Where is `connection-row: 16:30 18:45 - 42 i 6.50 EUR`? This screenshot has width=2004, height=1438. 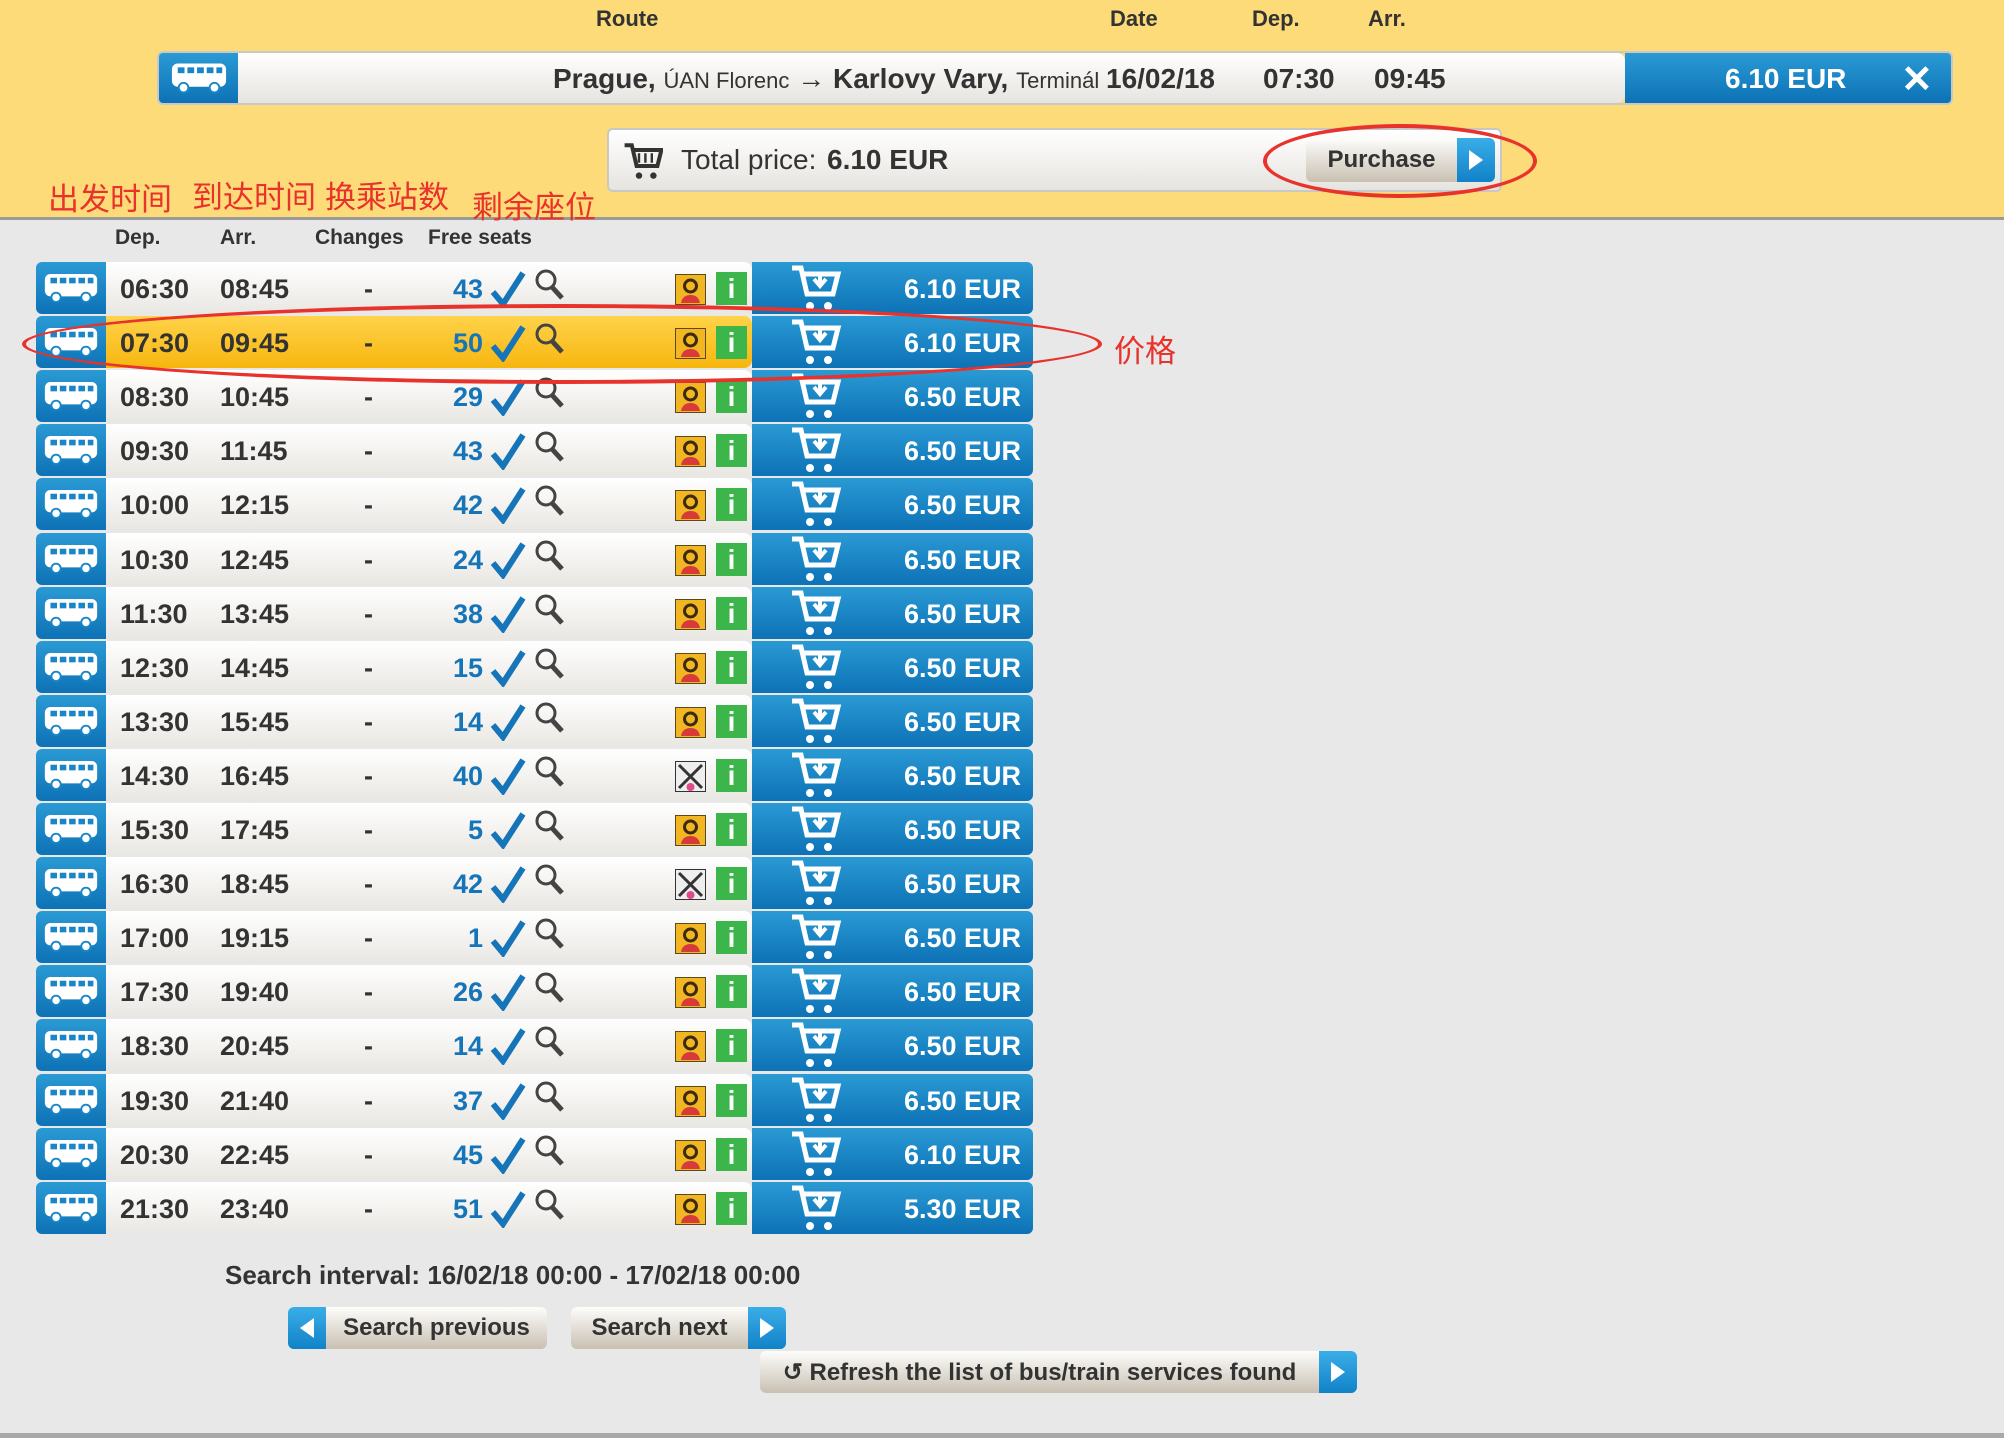
connection-row: 16:30 18:45 - 42 i 6.50 EUR is located at coordinates (534, 883).